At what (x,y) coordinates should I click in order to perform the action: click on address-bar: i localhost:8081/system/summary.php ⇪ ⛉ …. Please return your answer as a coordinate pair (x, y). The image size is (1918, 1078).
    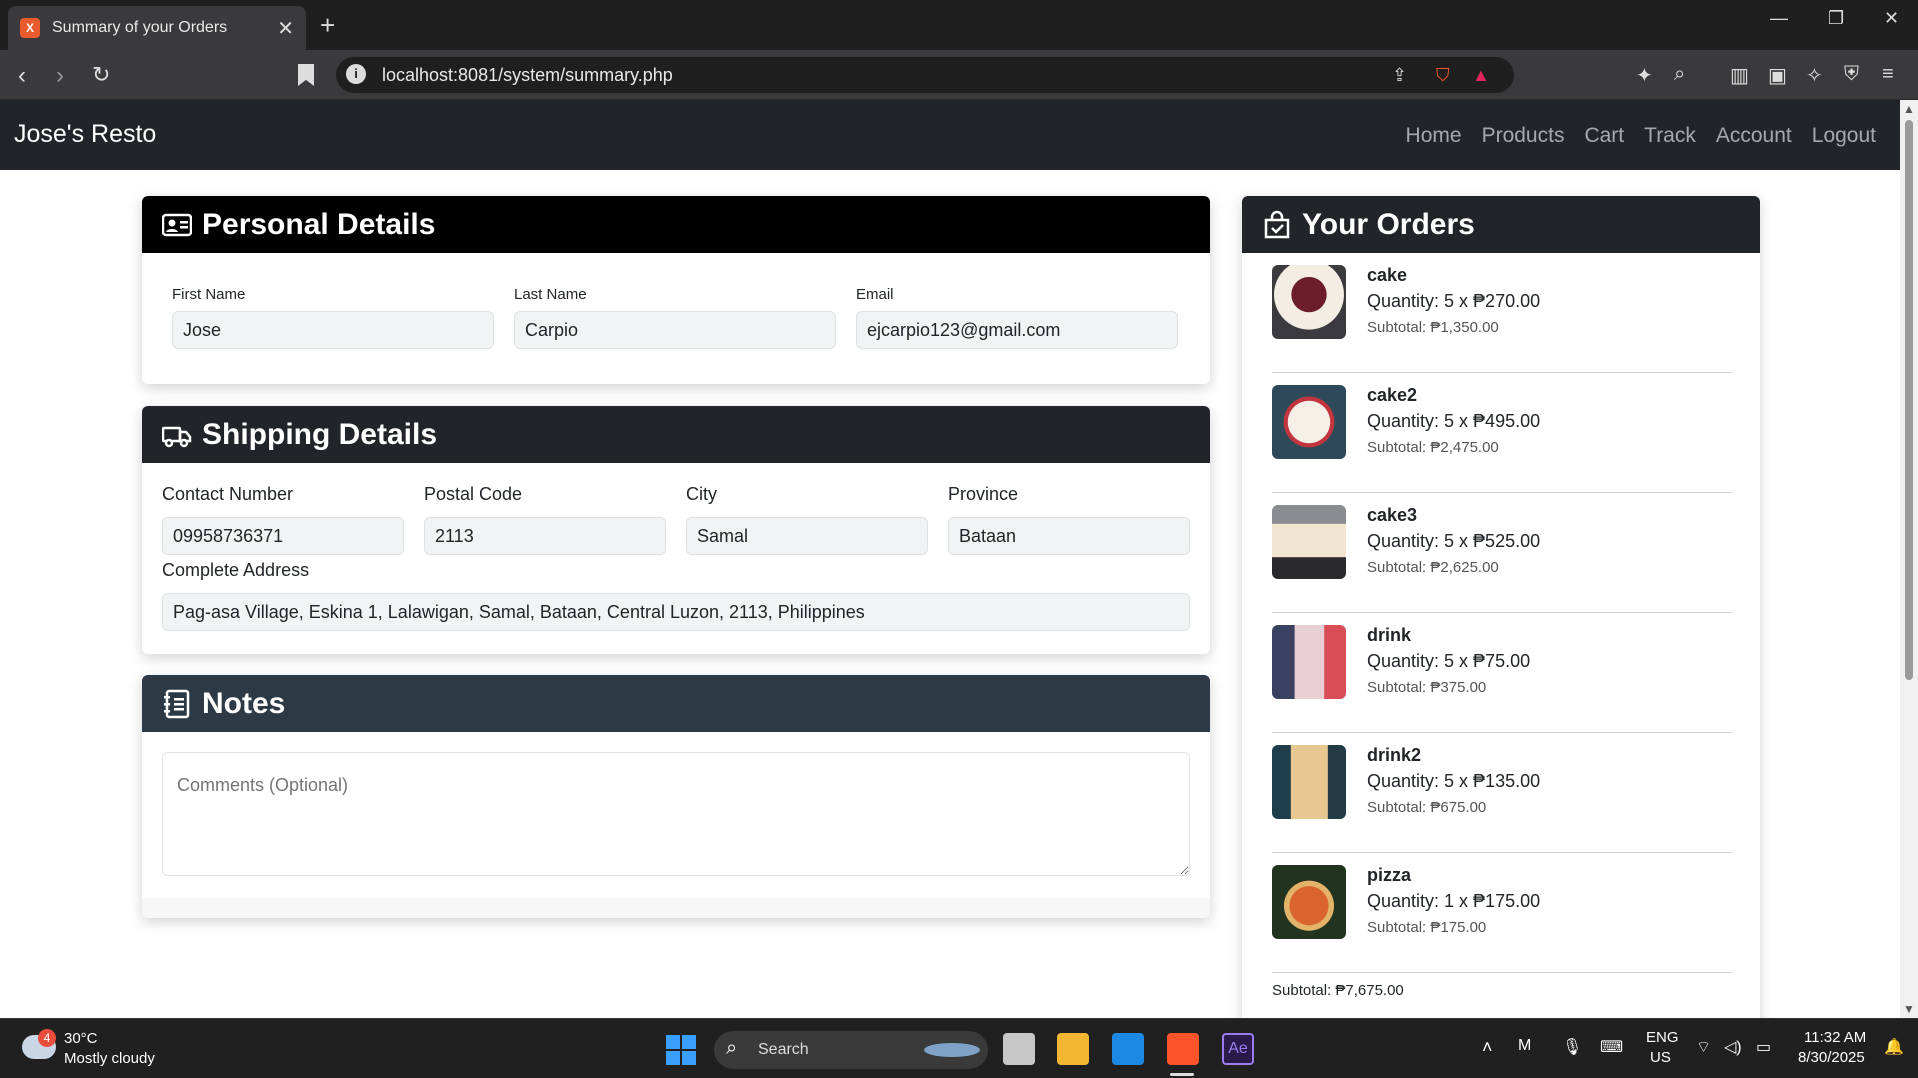
    Looking at the image, I should click on (925, 75).